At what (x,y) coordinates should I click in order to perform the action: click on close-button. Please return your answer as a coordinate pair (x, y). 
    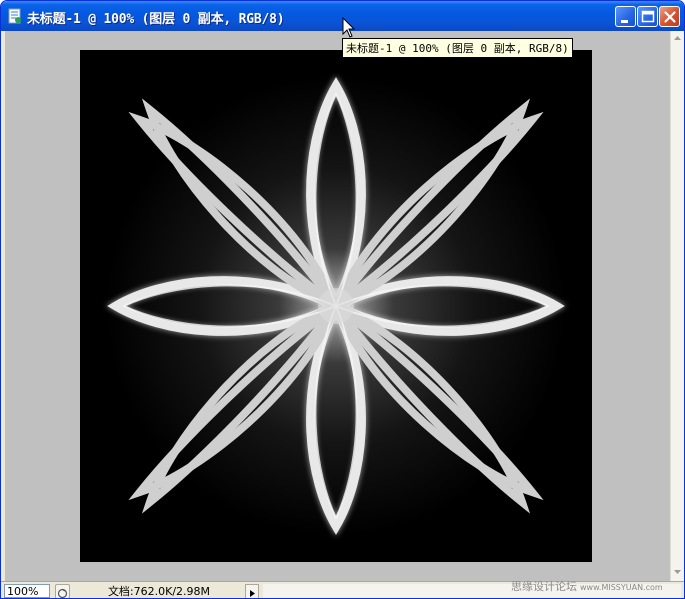
    Looking at the image, I should click on (669, 16).